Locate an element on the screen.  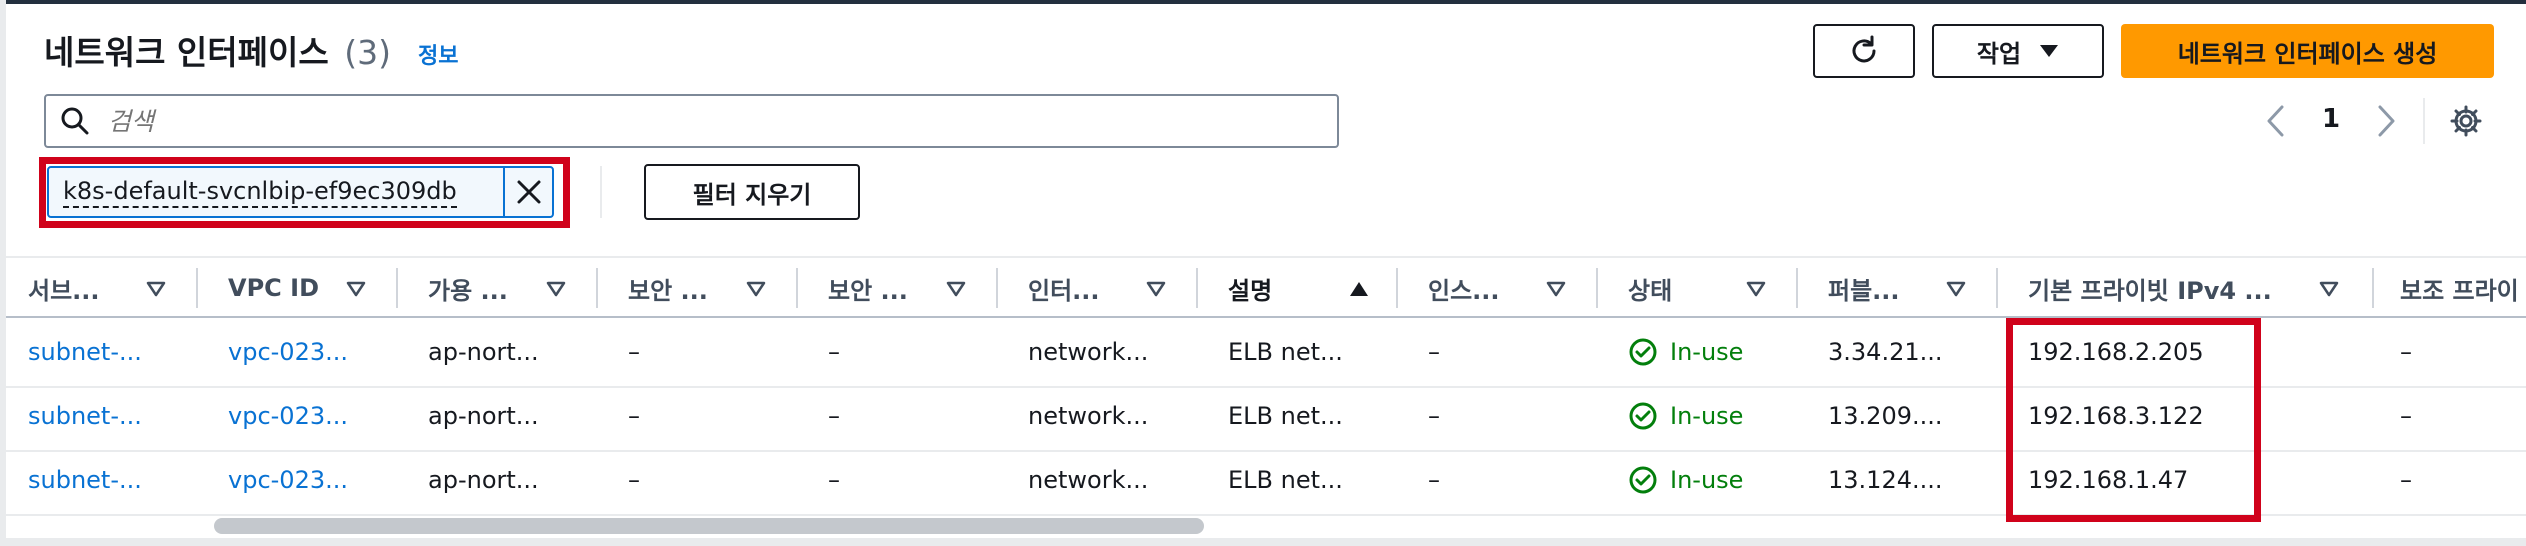
page-number: 1 is located at coordinates (2331, 119).